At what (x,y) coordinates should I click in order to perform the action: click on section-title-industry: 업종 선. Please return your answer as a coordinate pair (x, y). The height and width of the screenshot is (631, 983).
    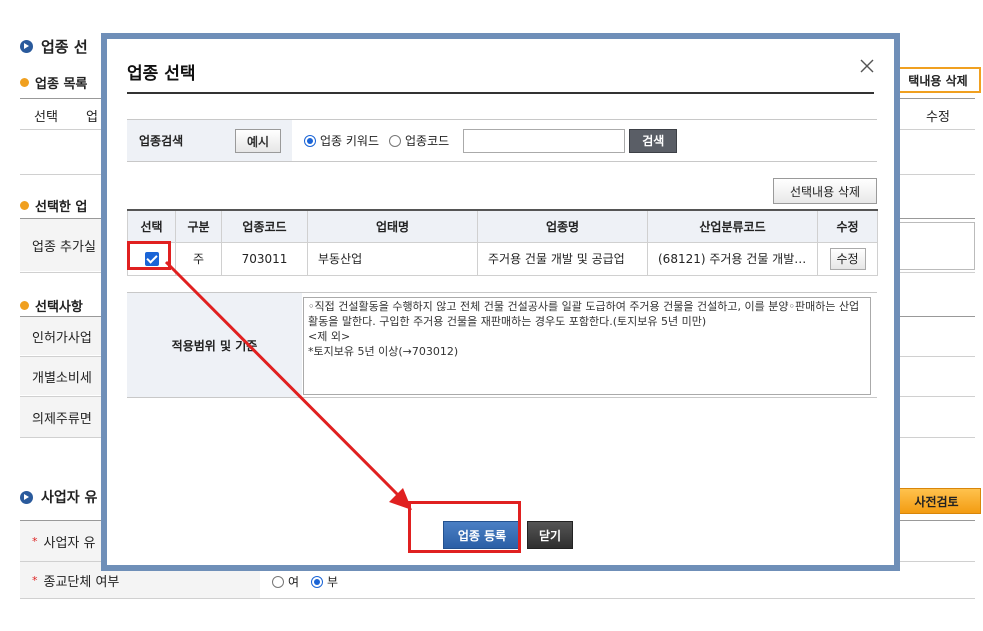
    Looking at the image, I should click on (54, 46).